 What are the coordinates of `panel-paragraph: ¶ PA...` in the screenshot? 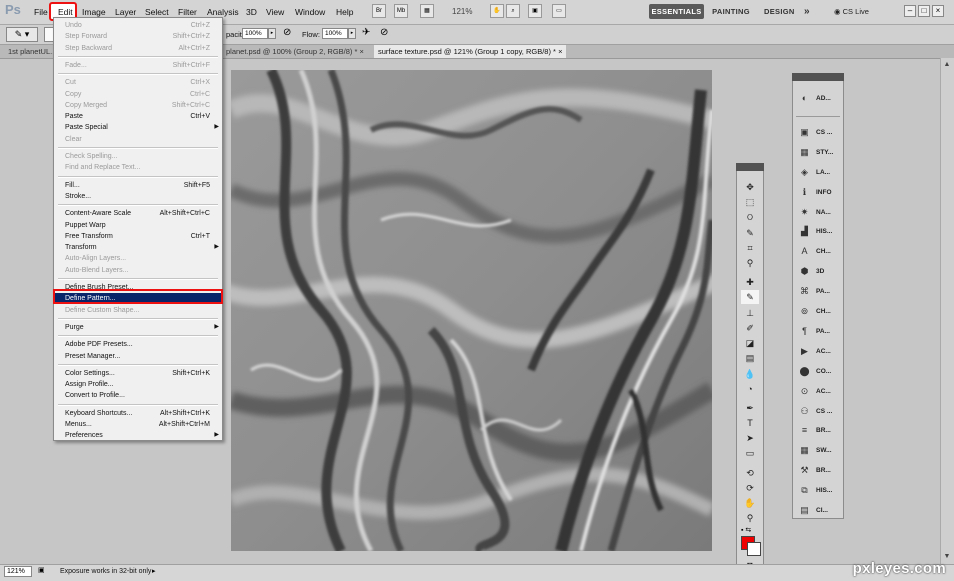 It's located at (819, 331).